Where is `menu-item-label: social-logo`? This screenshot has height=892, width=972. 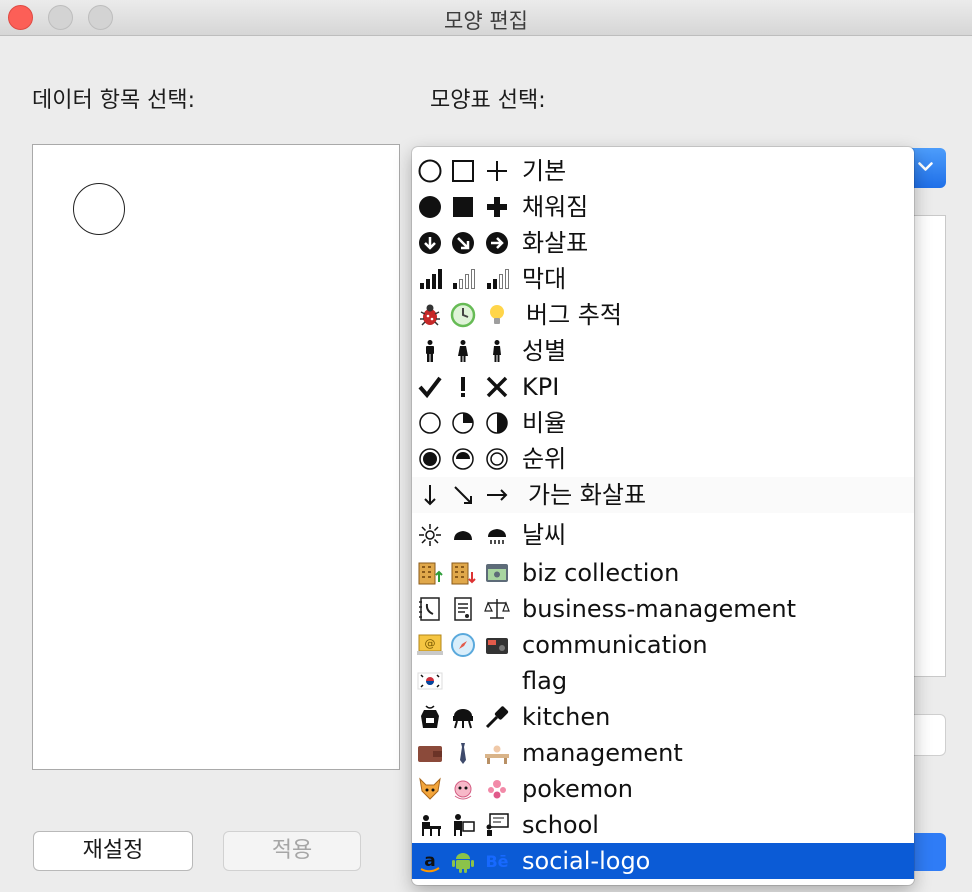
menu-item-label: social-logo is located at coordinates (586, 861).